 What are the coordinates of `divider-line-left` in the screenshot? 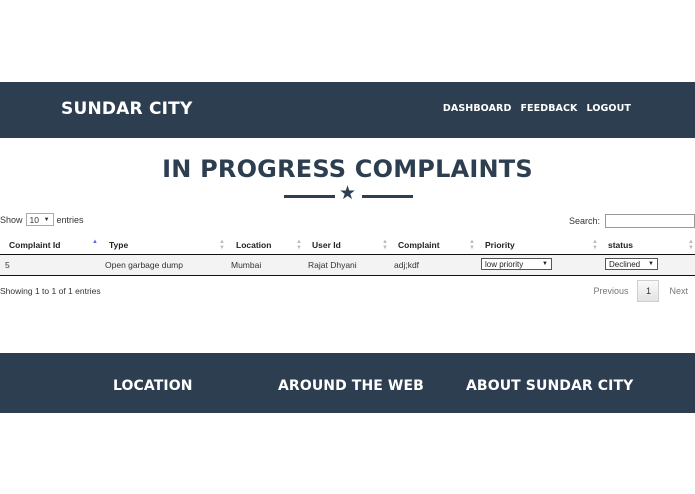 It's located at (309, 196).